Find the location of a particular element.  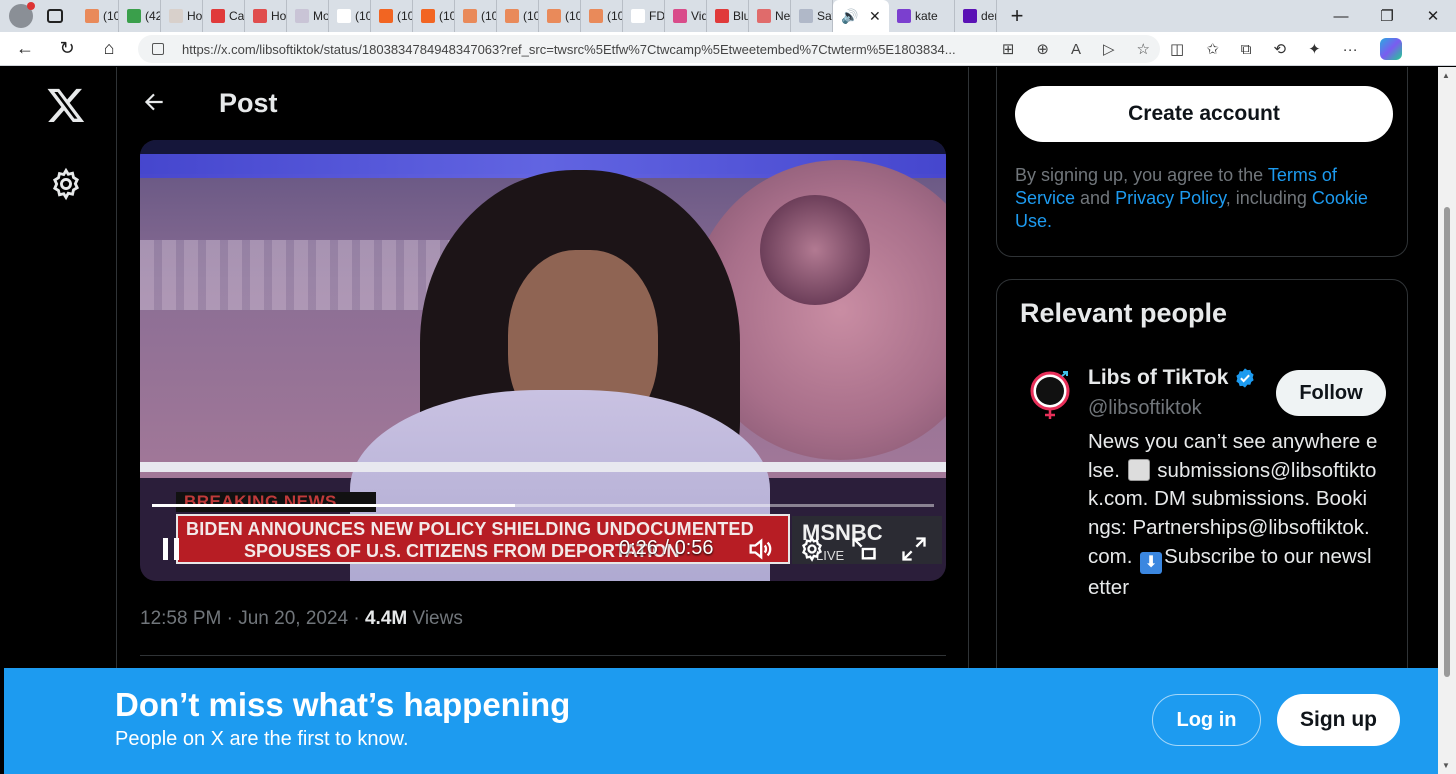

browser-tab: How is located at coordinates (182, 16).